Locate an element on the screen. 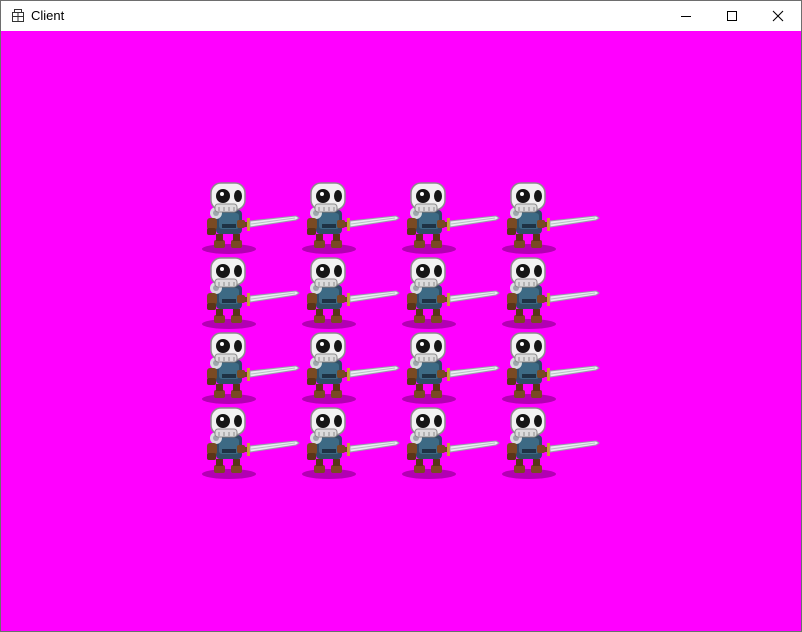 Image resolution: width=802 pixels, height=632 pixels. maximize-icon is located at coordinates (732, 16).